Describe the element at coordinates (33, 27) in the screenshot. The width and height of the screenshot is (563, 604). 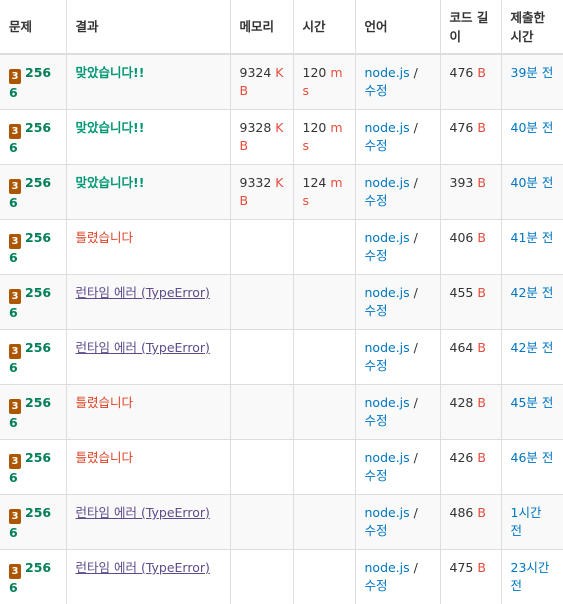
I see `header-problem: 문제` at that location.